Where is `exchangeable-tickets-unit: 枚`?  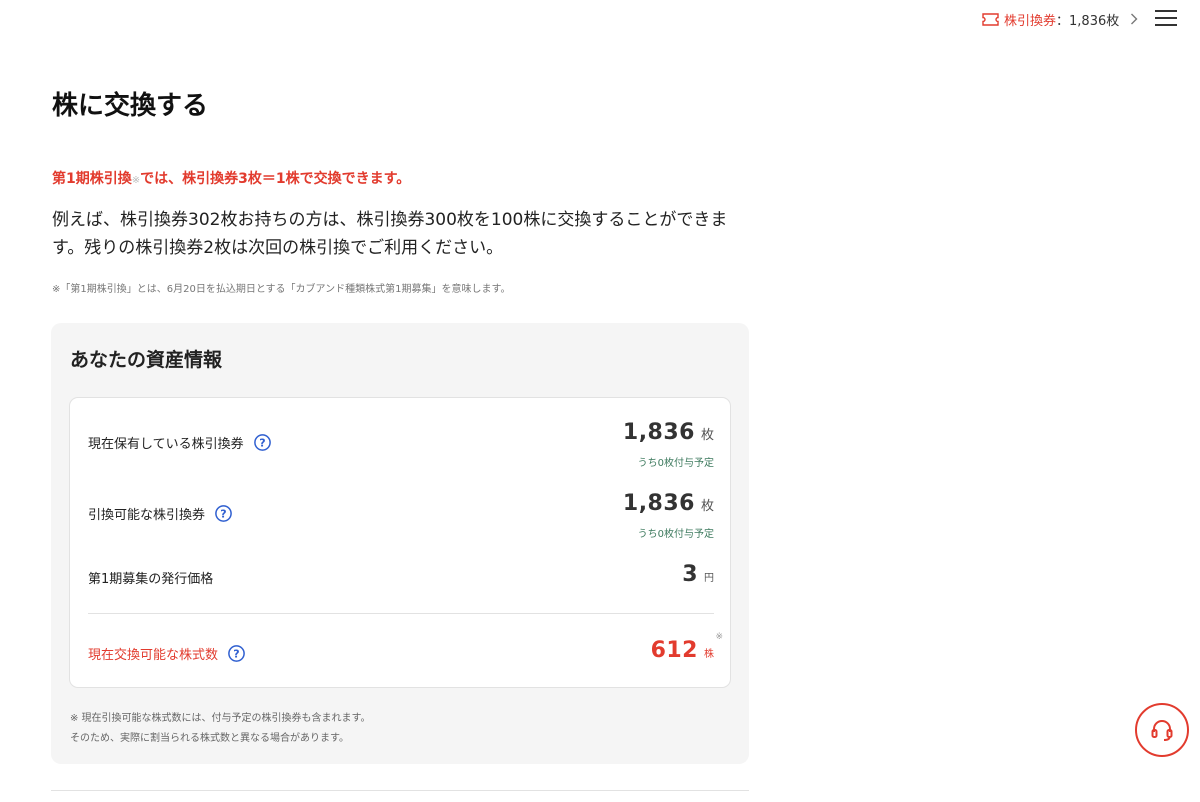
exchangeable-tickets-unit: 枚 is located at coordinates (707, 506).